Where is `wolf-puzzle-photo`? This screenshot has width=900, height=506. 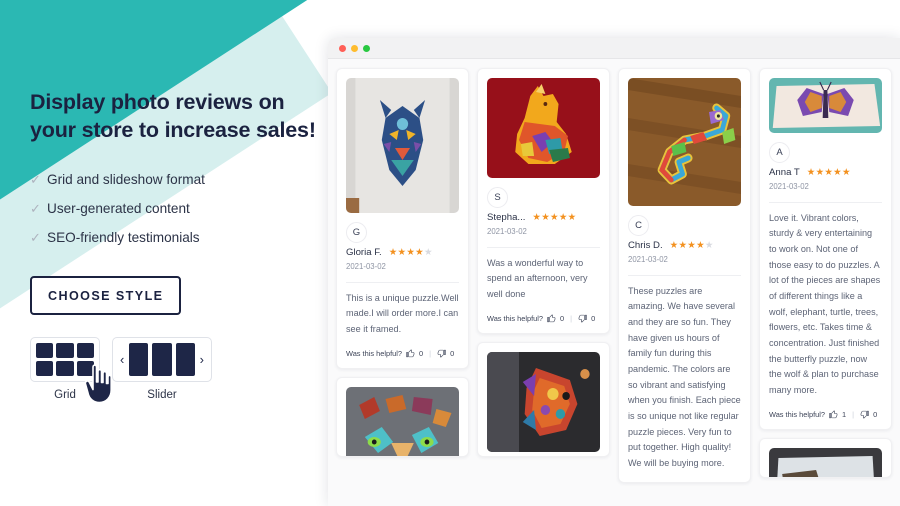 wolf-puzzle-photo is located at coordinates (402, 145).